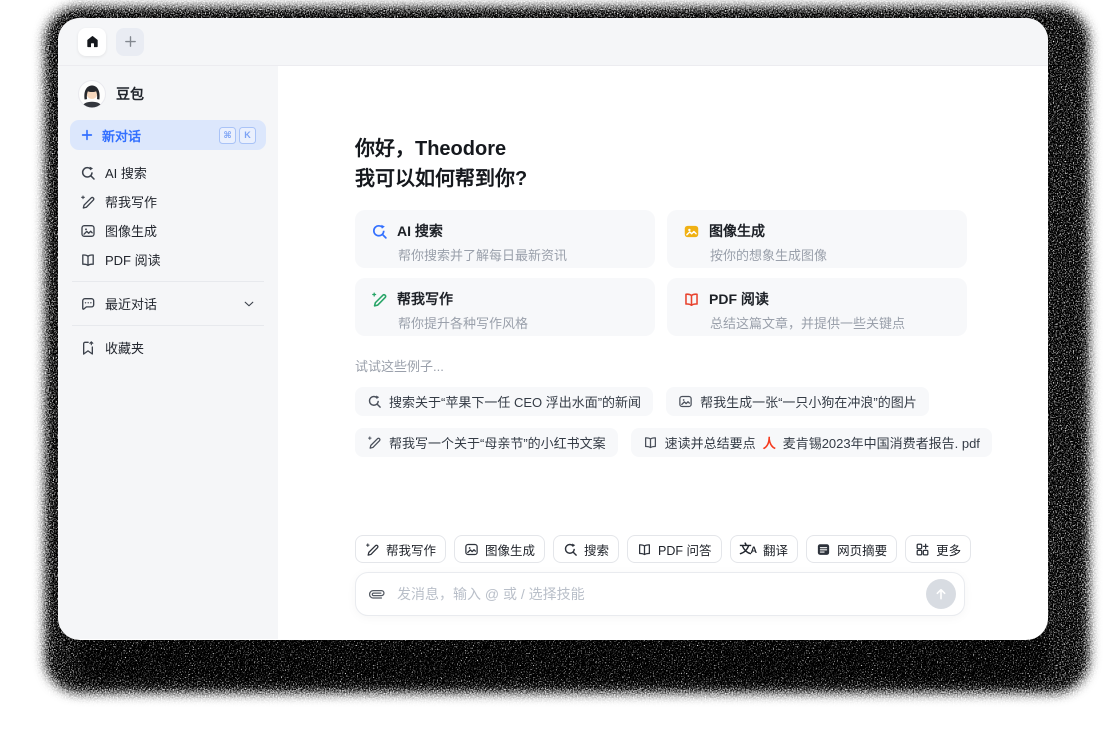 The width and height of the screenshot is (1106, 734). What do you see at coordinates (168, 135) in the screenshot?
I see `new-chat-button: 新对话 ⌘ K` at bounding box center [168, 135].